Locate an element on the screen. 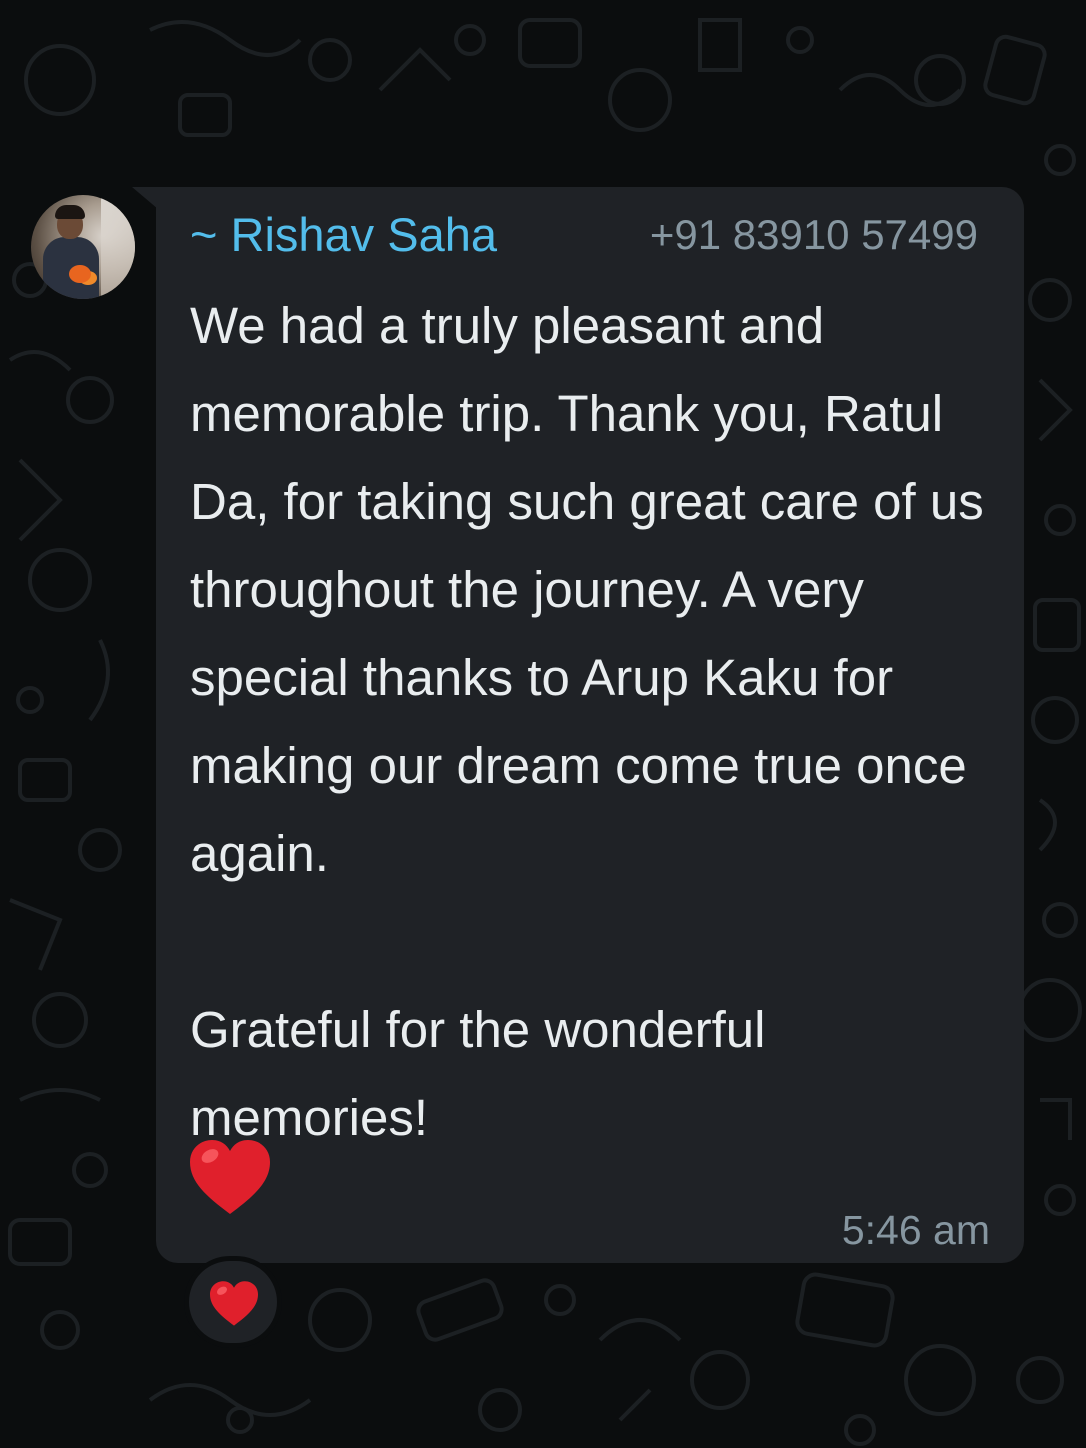 This screenshot has width=1086, height=1448. heart-reaction-icon is located at coordinates (234, 1303).